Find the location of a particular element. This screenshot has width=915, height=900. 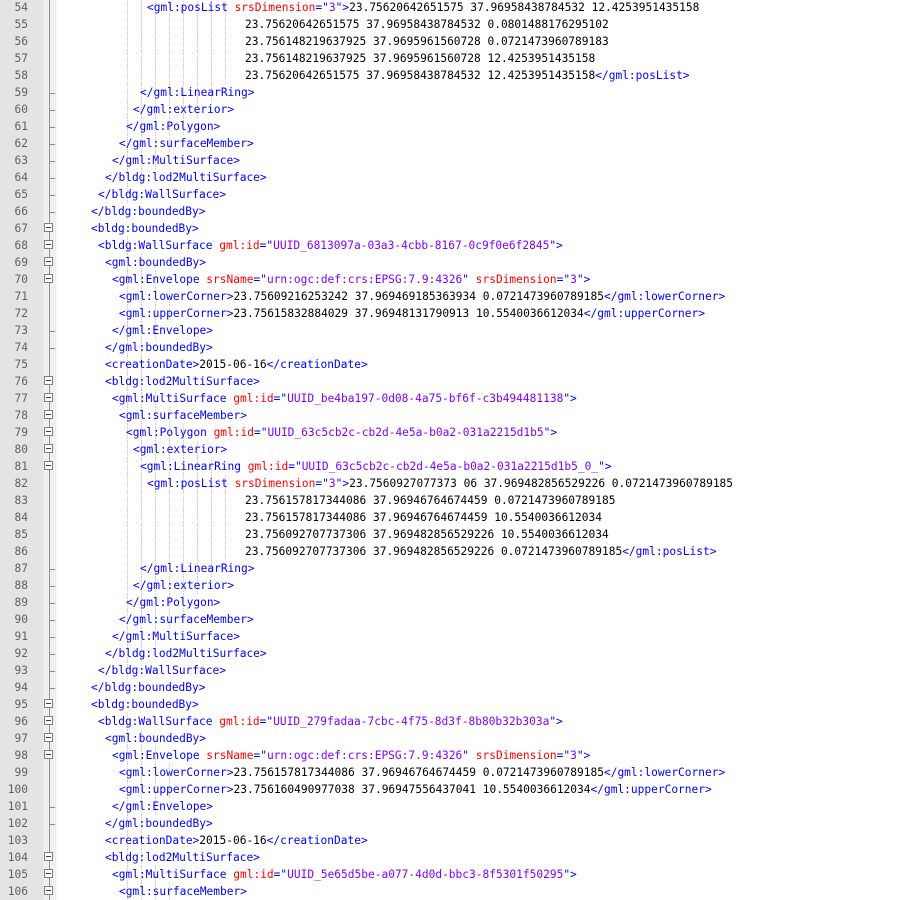

code-line: 78 <gml:surfaceMember> is located at coordinates (457, 415).